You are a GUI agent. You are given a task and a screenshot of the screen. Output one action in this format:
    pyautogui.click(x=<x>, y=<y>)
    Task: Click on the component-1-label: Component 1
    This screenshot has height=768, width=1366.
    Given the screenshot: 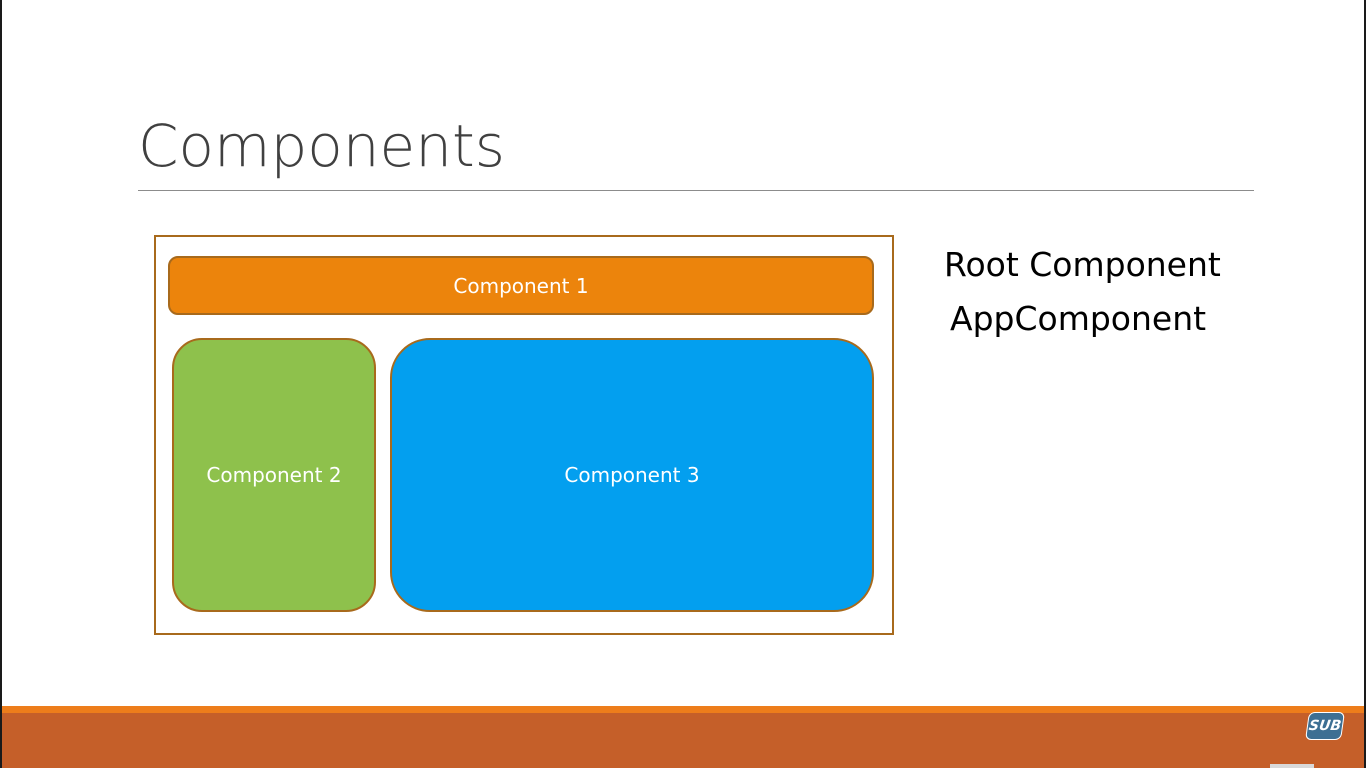 What is the action you would take?
    pyautogui.click(x=521, y=285)
    